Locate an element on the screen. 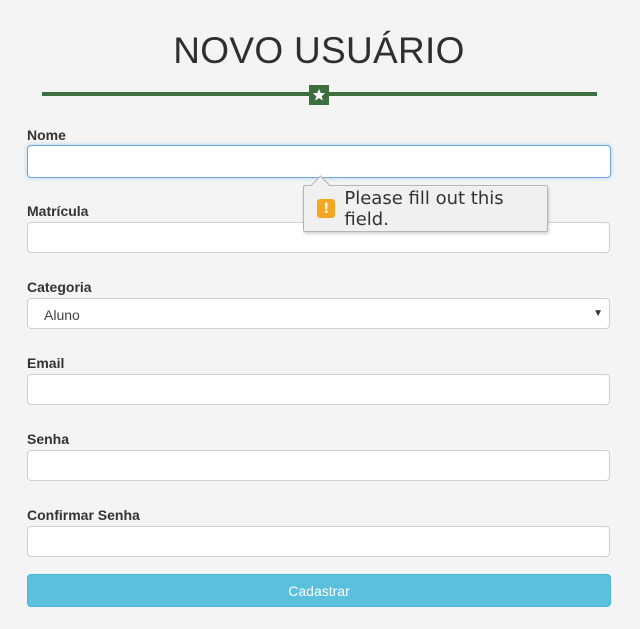 The width and height of the screenshot is (640, 629). senha-input is located at coordinates (318, 465).